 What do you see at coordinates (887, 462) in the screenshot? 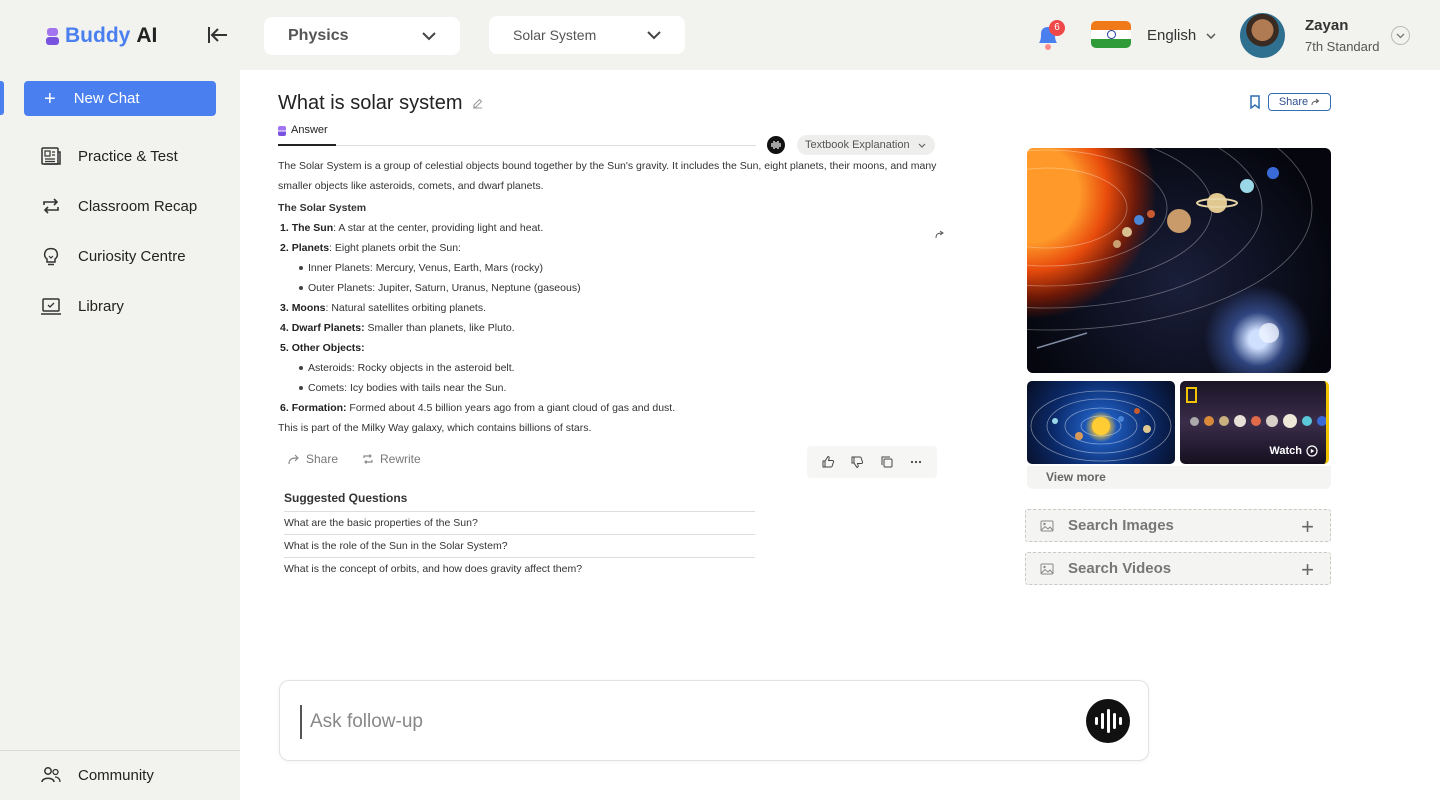
I see `copy-icon` at bounding box center [887, 462].